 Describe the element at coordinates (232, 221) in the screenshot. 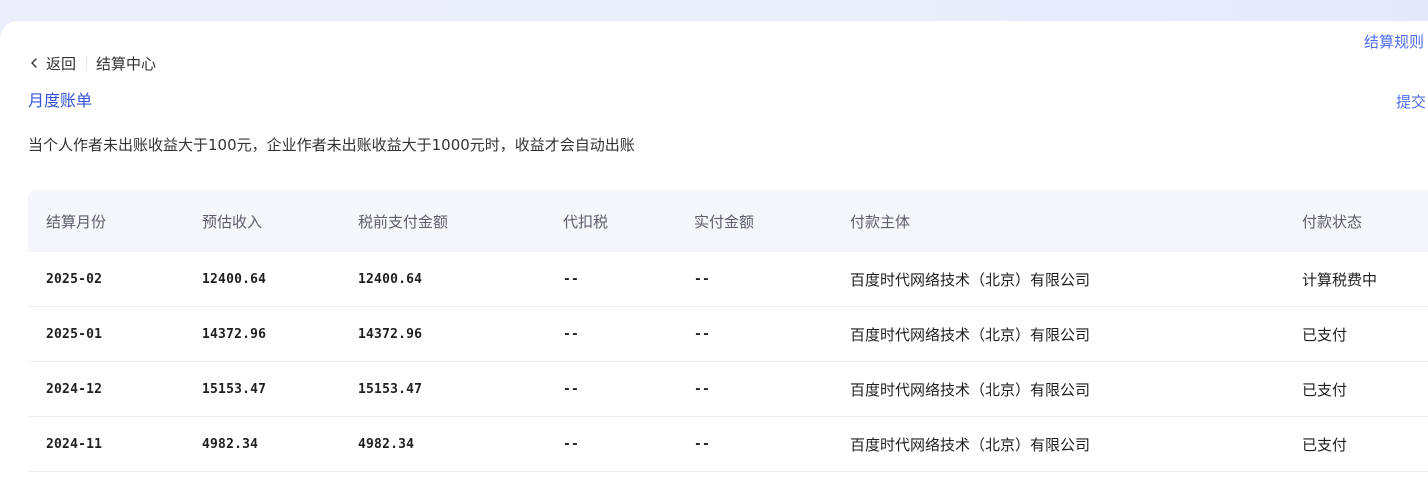

I see `header-estimated: 预估收入` at that location.